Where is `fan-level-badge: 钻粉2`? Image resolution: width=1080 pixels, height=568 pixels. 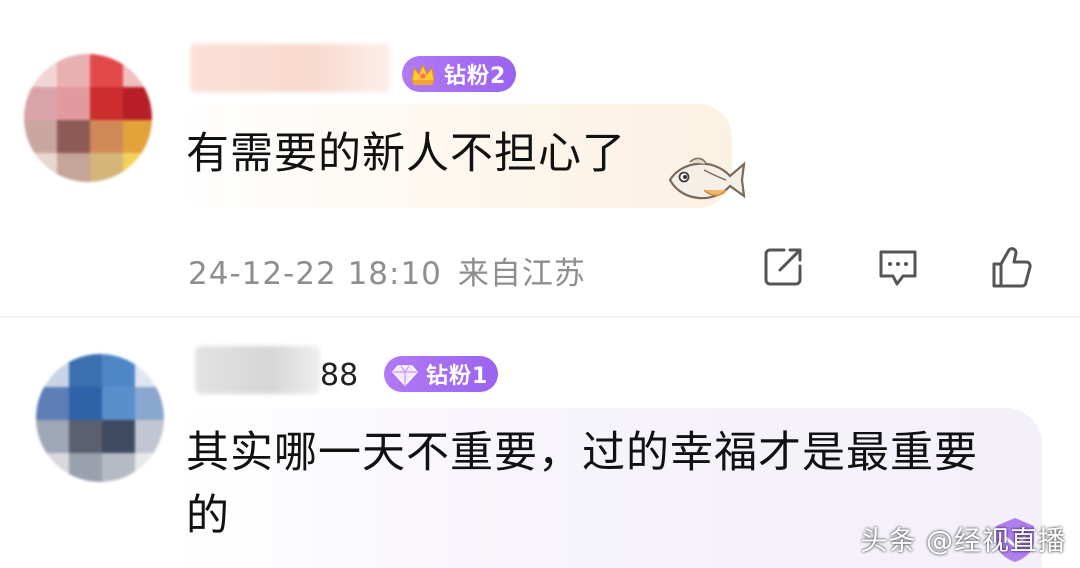 fan-level-badge: 钻粉2 is located at coordinates (459, 74).